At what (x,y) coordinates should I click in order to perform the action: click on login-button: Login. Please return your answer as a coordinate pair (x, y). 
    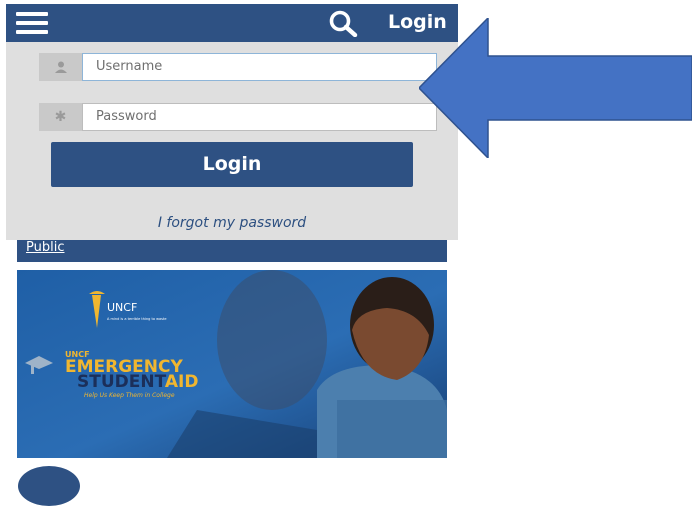
    Looking at the image, I should click on (232, 164).